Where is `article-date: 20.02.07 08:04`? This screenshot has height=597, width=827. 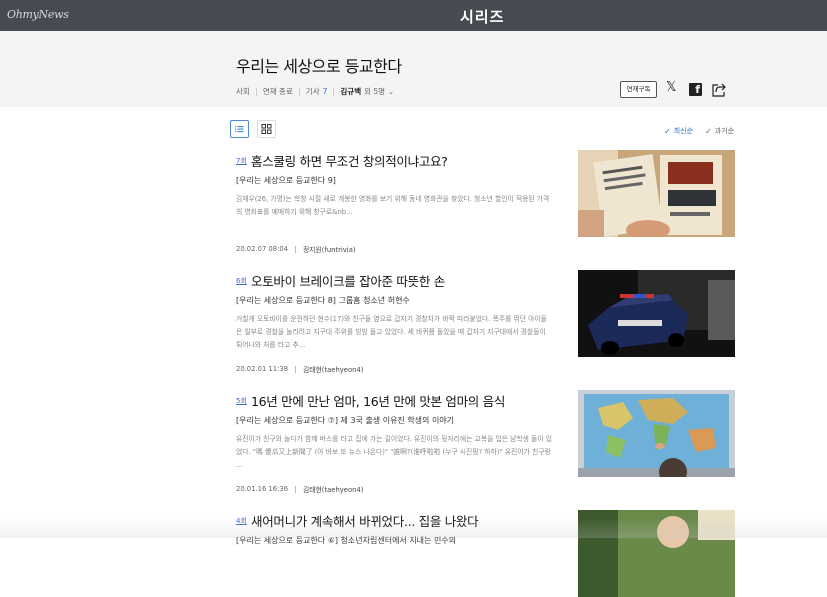
article-date: 20.02.07 08:04 is located at coordinates (262, 249).